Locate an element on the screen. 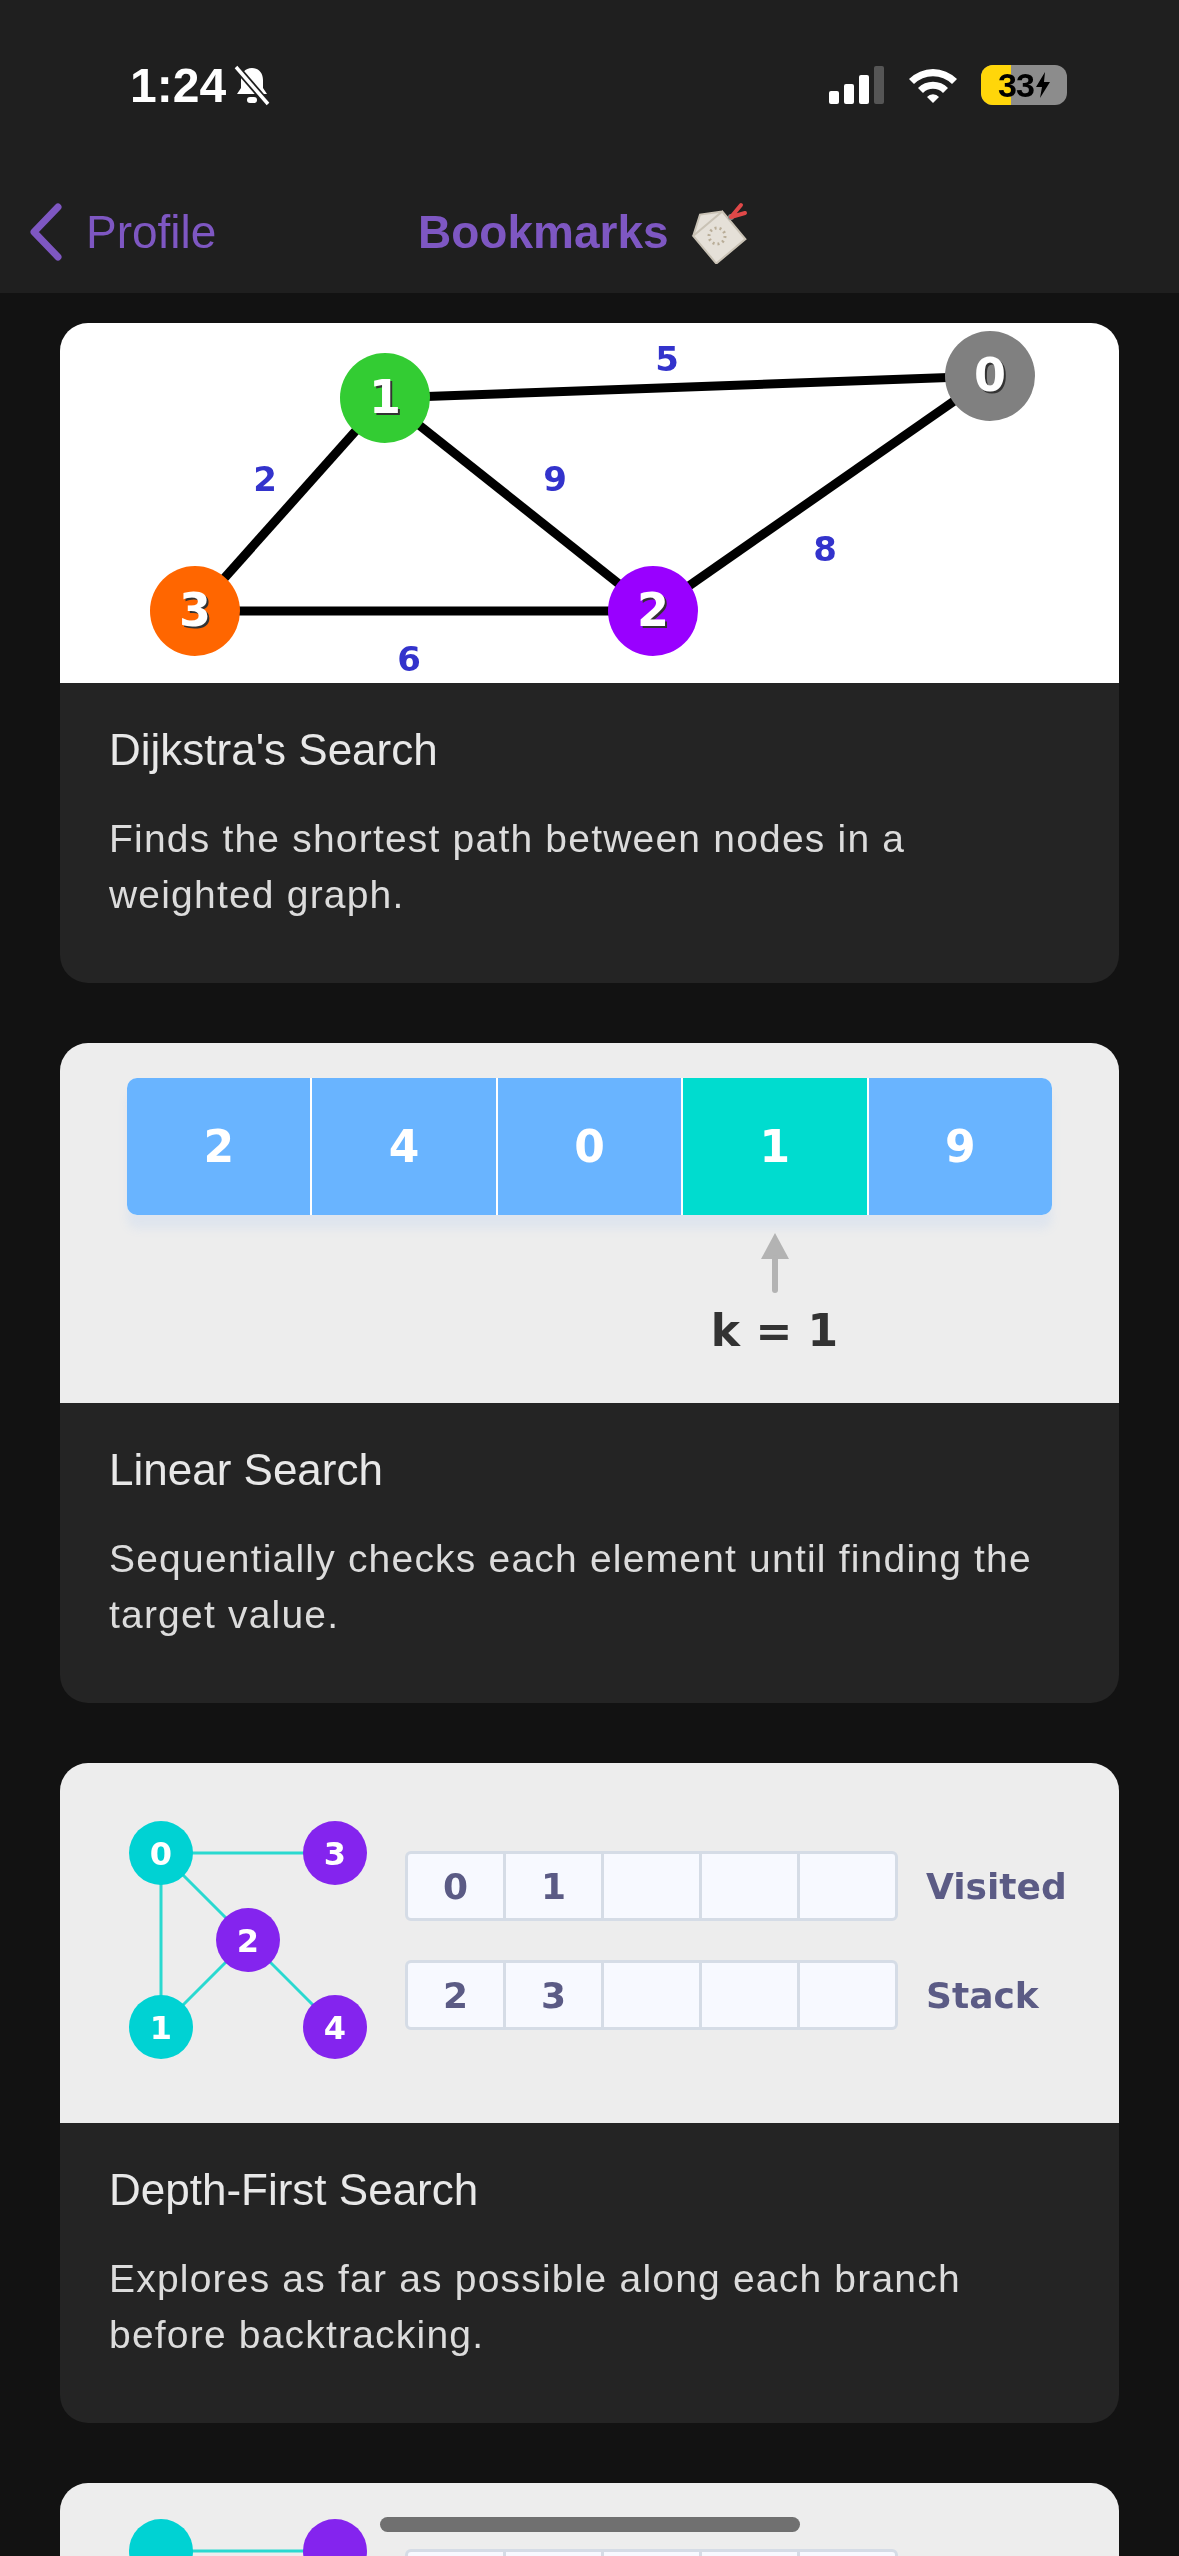 The image size is (1179, 2556). card-title: Dijkstra's Search is located at coordinates (274, 750).